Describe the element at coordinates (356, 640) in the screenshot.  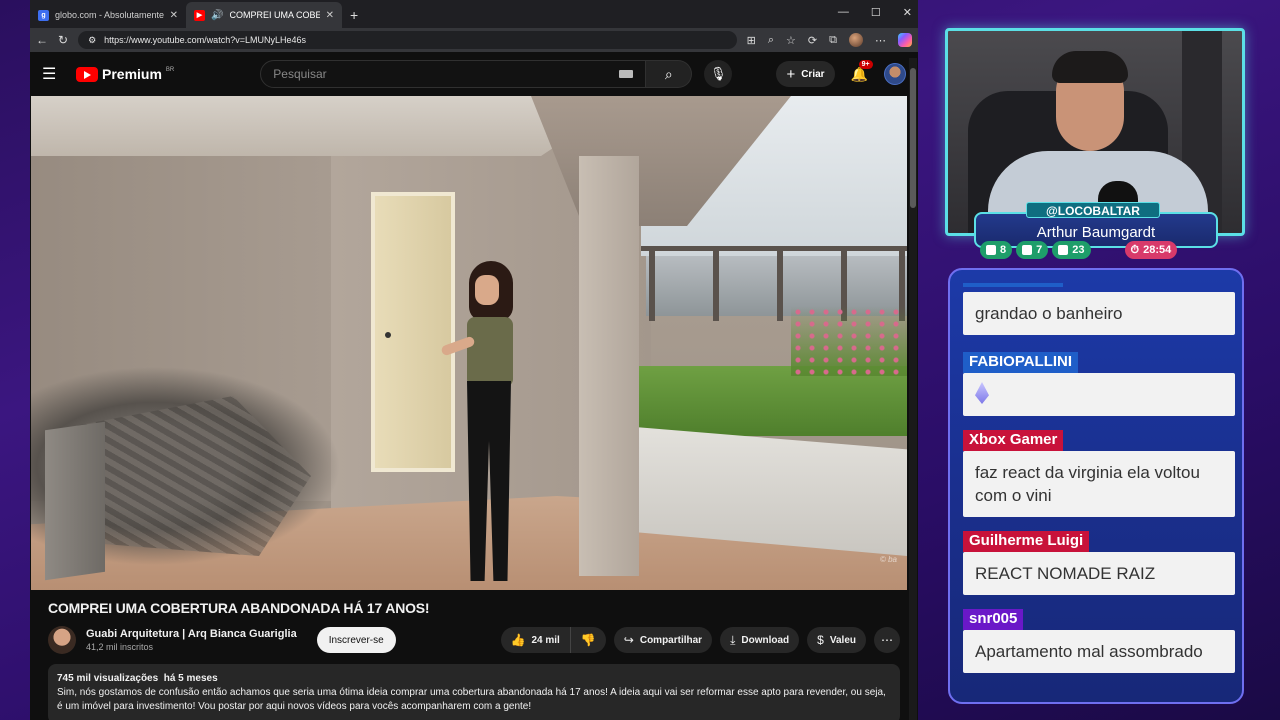
I see `subscribe-button: Inscrever-se` at that location.